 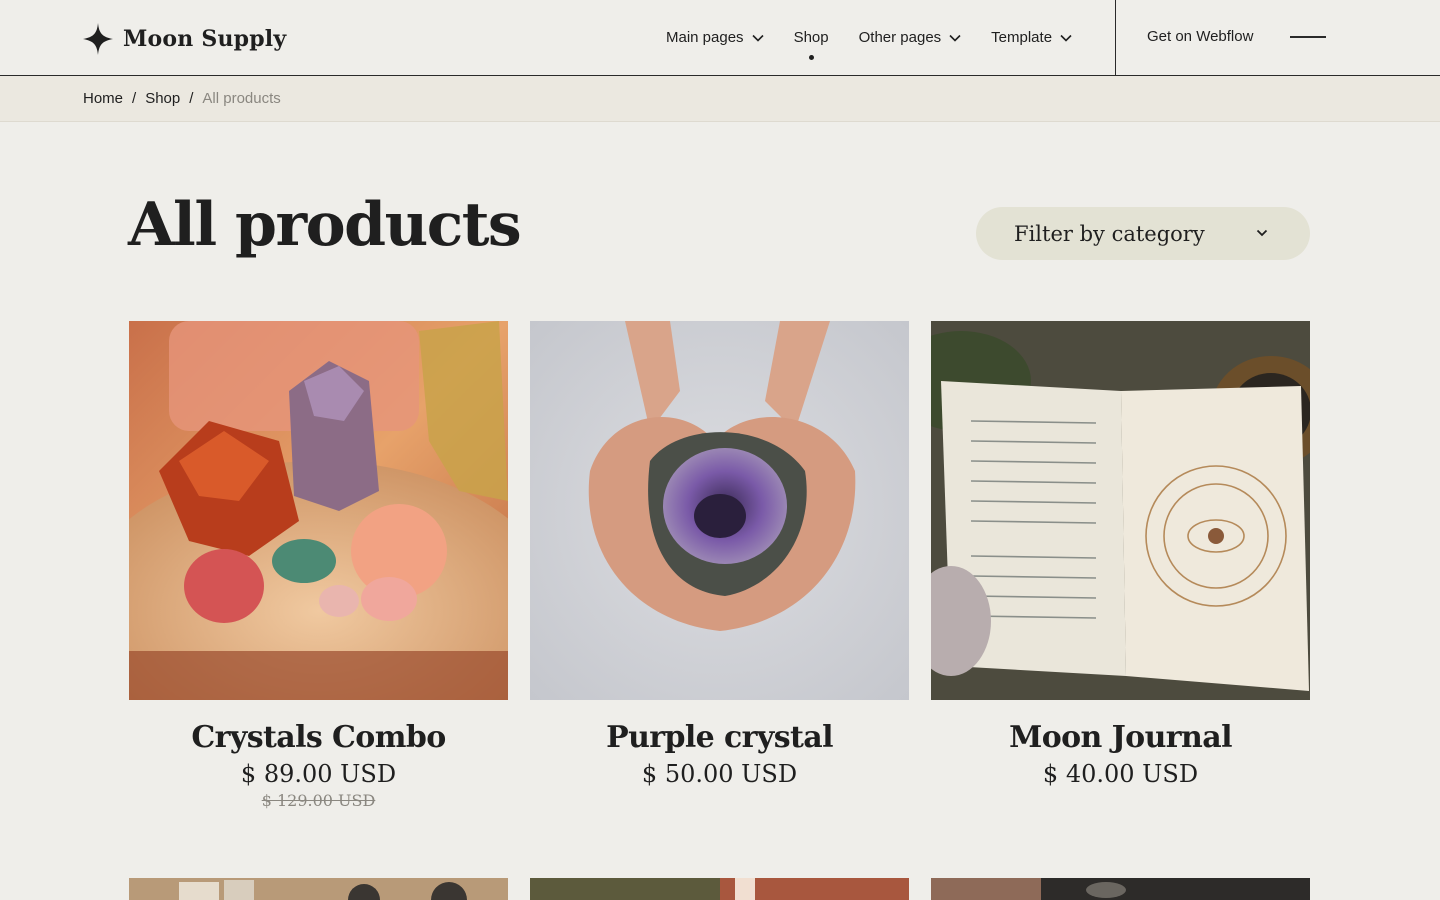 What do you see at coordinates (1115, 37) in the screenshot?
I see `header-divider` at bounding box center [1115, 37].